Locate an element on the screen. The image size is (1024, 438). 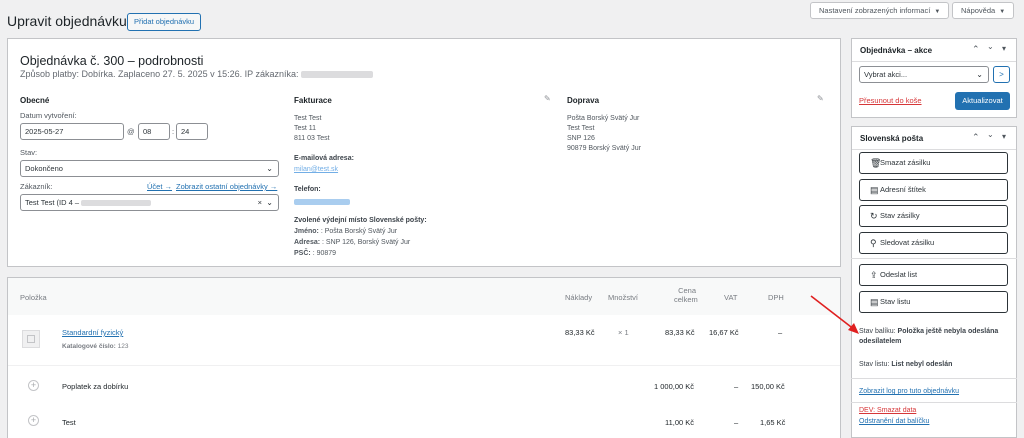
button-label: Smazat zásilku is located at coordinates (905, 162).